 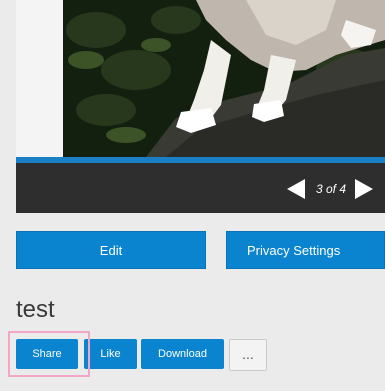 I want to click on photo-navigation: 3 of 4, so click(x=200, y=188).